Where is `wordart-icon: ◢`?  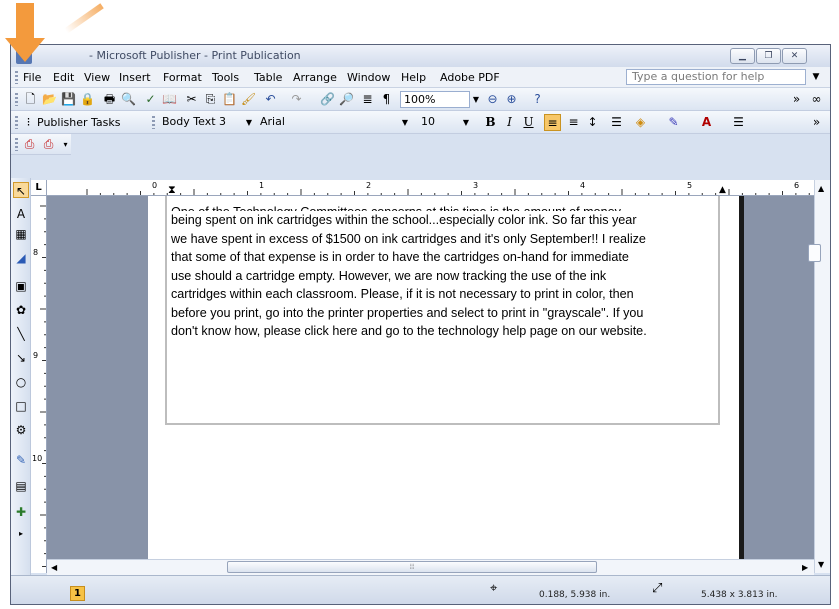 wordart-icon: ◢ is located at coordinates (21, 258).